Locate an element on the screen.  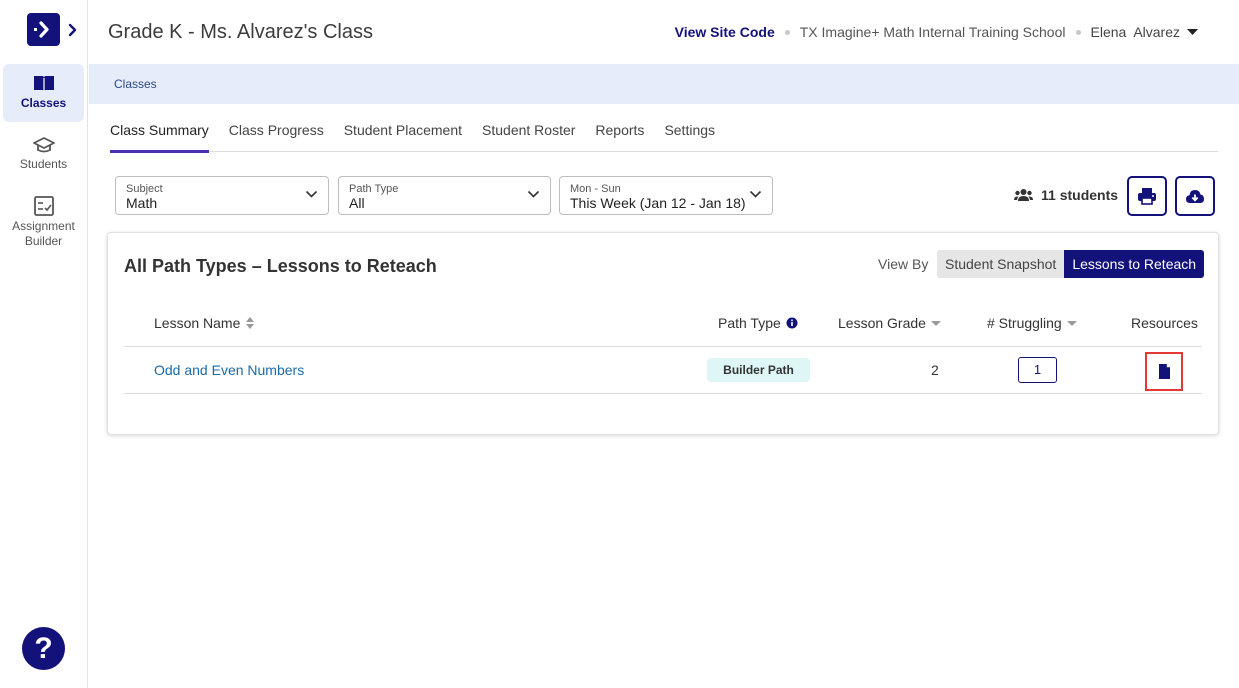
sidebar: Classes Students Assignment Builder ? is located at coordinates (44, 344).